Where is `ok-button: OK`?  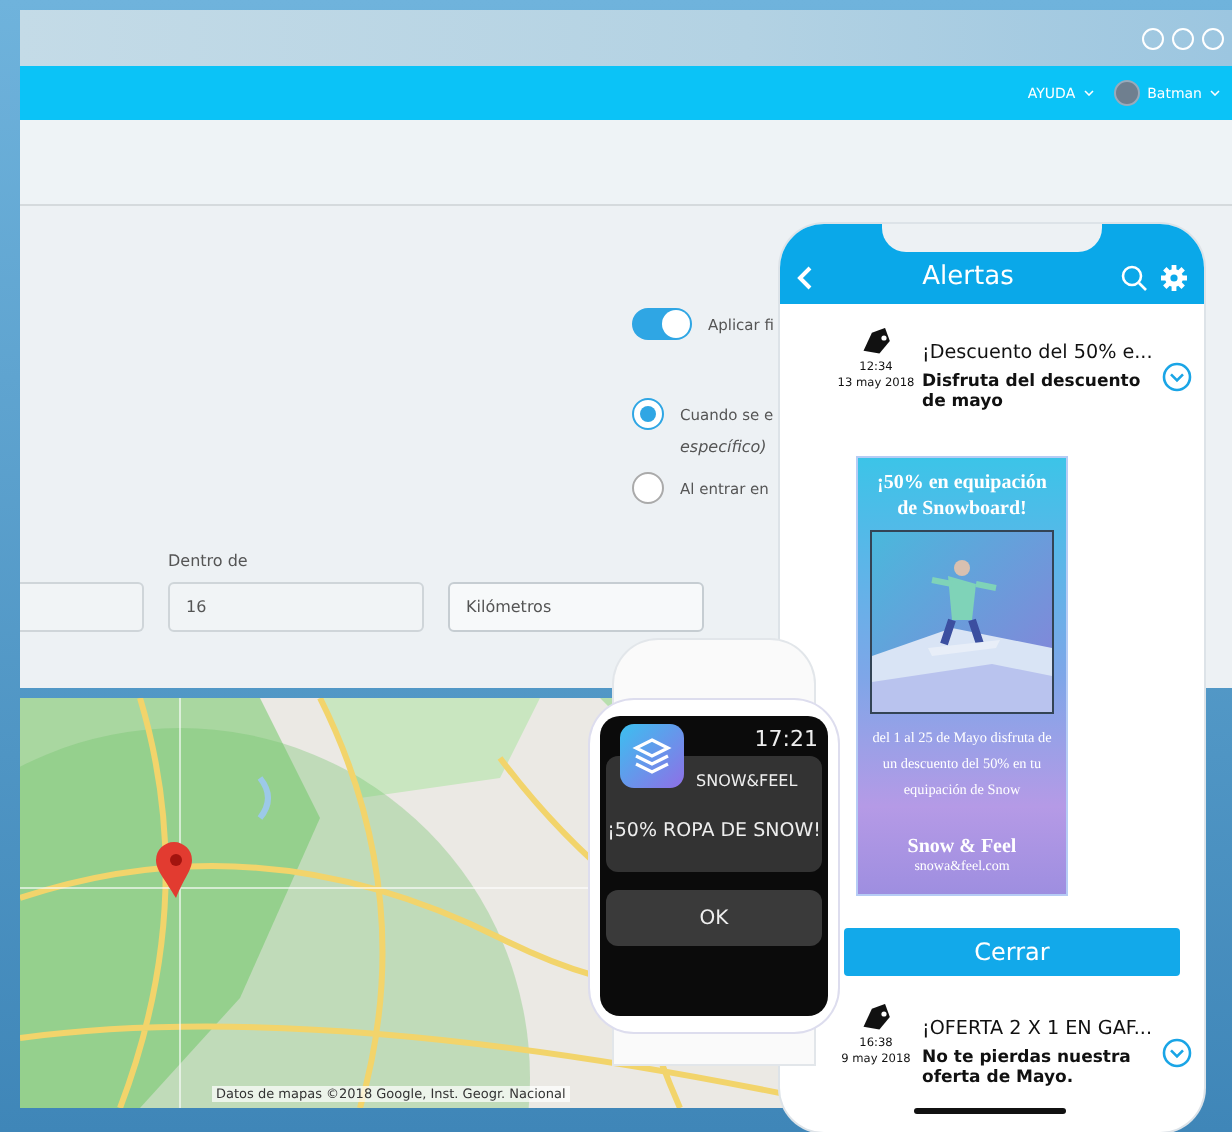 ok-button: OK is located at coordinates (714, 918).